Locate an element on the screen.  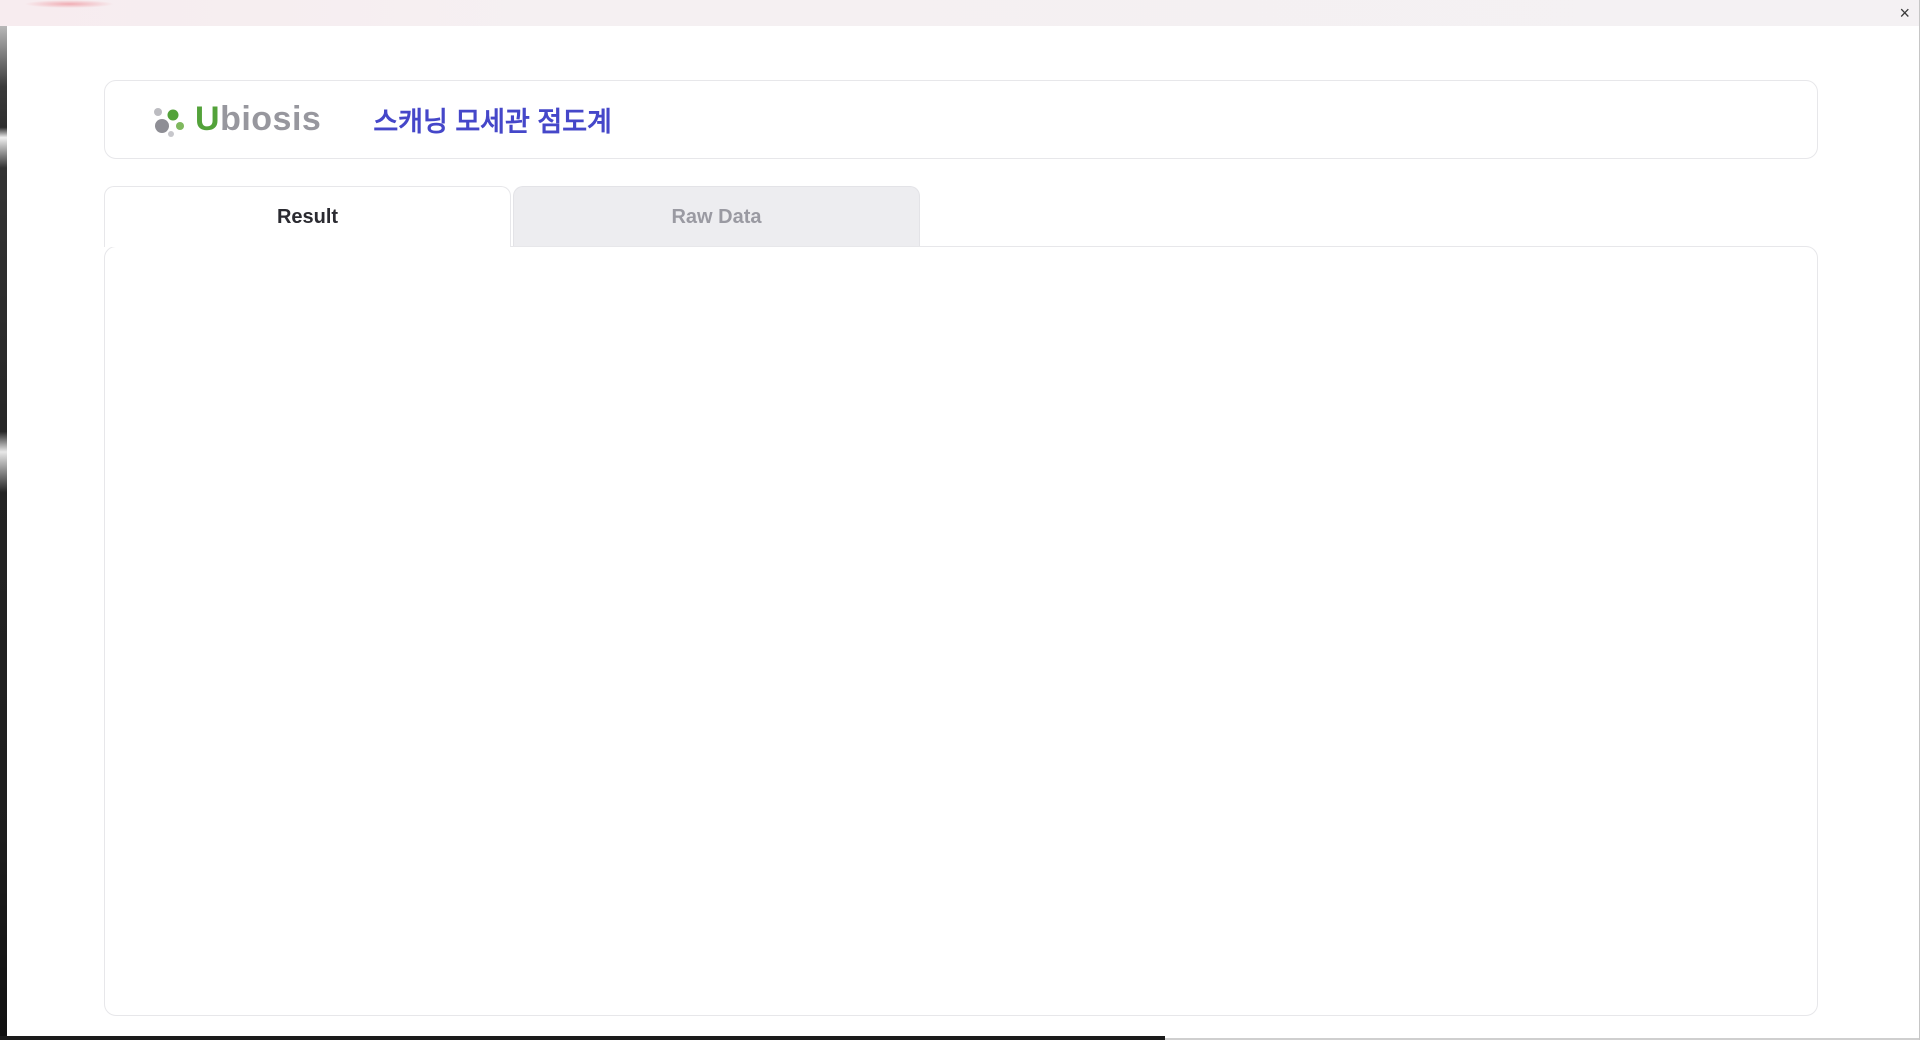
background-window-bottom-edge is located at coordinates (582, 1038).